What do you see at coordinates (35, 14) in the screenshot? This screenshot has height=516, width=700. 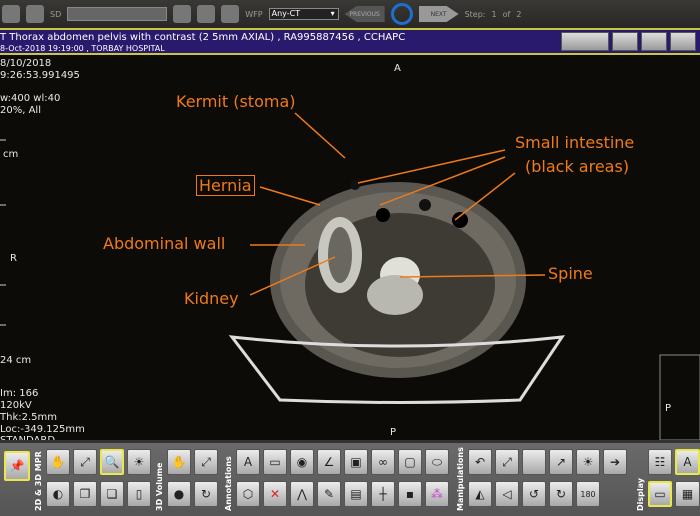 I see `worklist-icon` at bounding box center [35, 14].